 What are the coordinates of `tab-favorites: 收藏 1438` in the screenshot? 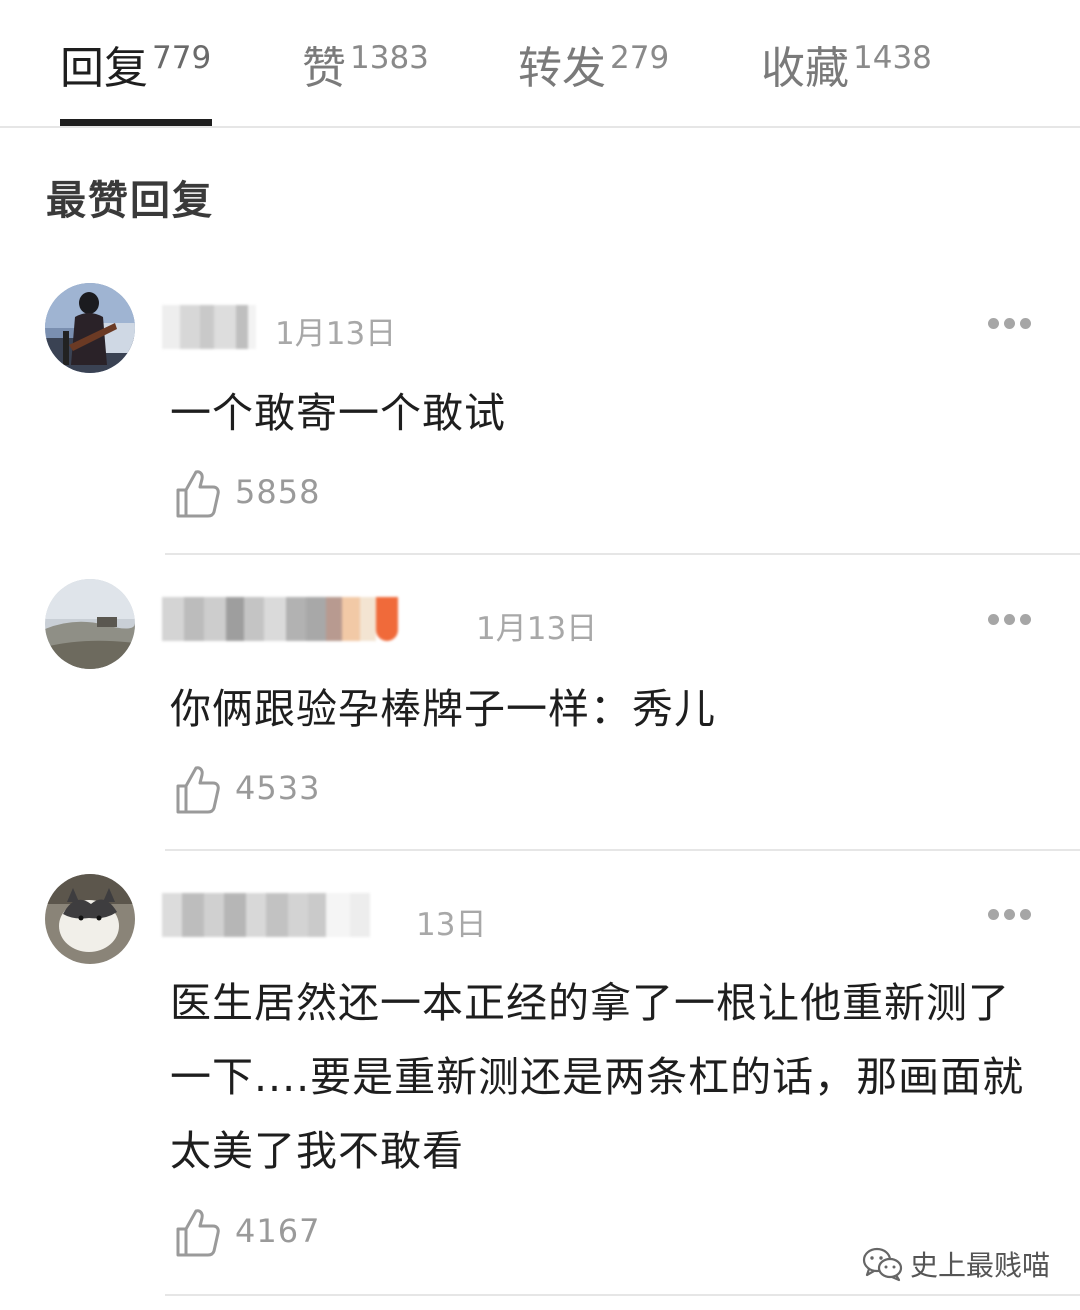 It's located at (846, 63).